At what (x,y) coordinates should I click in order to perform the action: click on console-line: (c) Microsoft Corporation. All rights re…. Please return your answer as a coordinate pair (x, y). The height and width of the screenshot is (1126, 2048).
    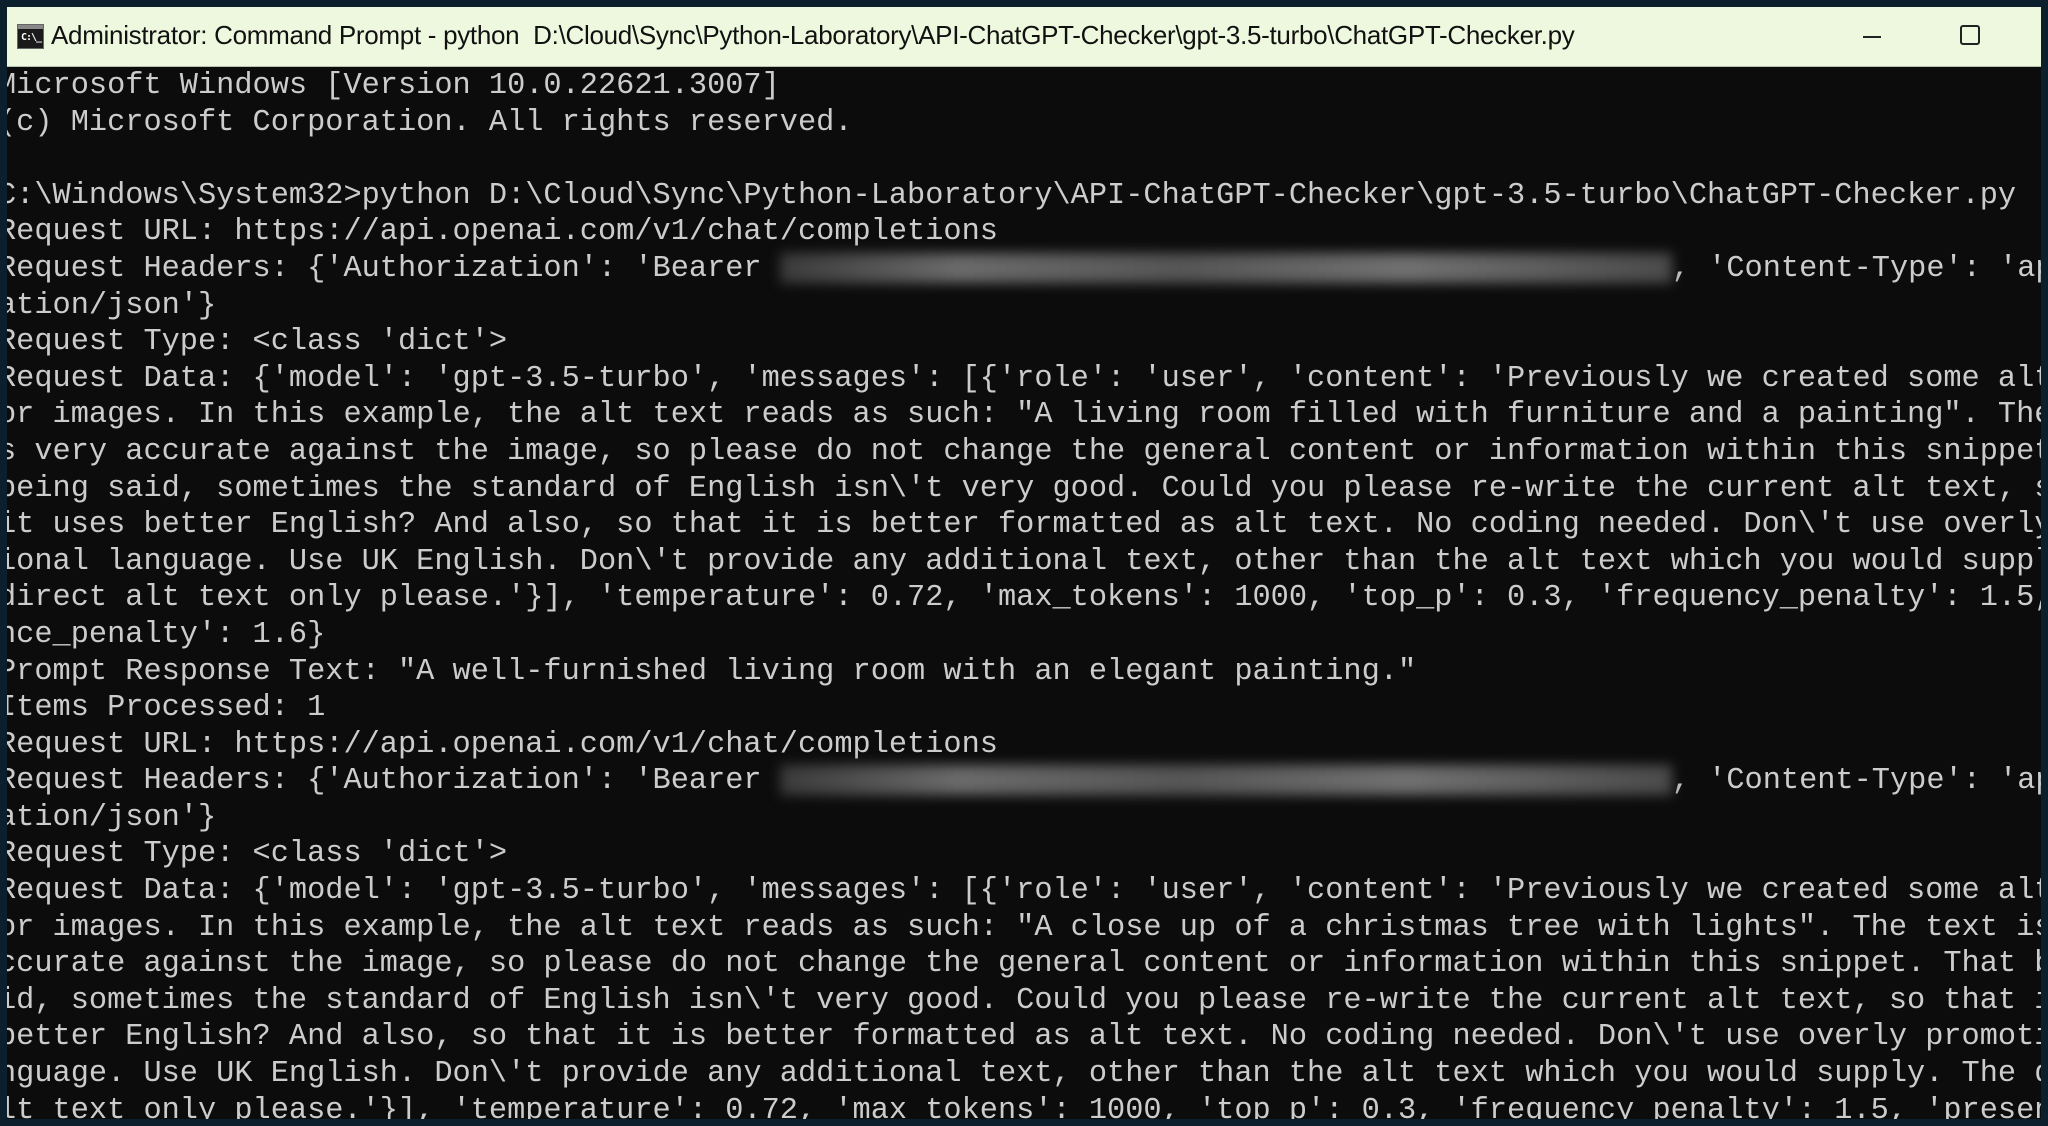
    Looking at the image, I should click on (1024, 123).